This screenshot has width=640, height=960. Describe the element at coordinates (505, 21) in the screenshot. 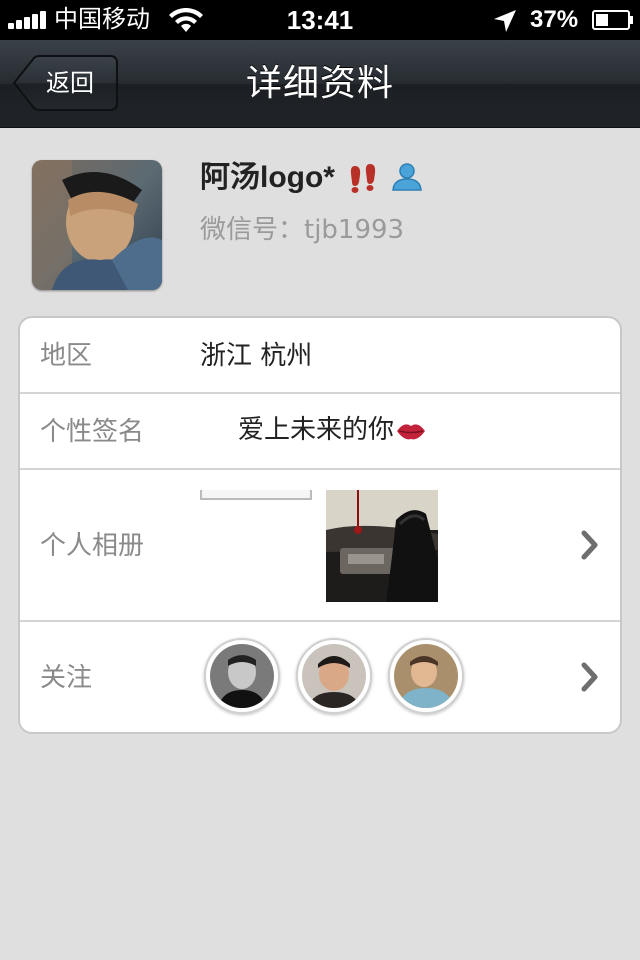

I see `location-arrow-icon` at that location.